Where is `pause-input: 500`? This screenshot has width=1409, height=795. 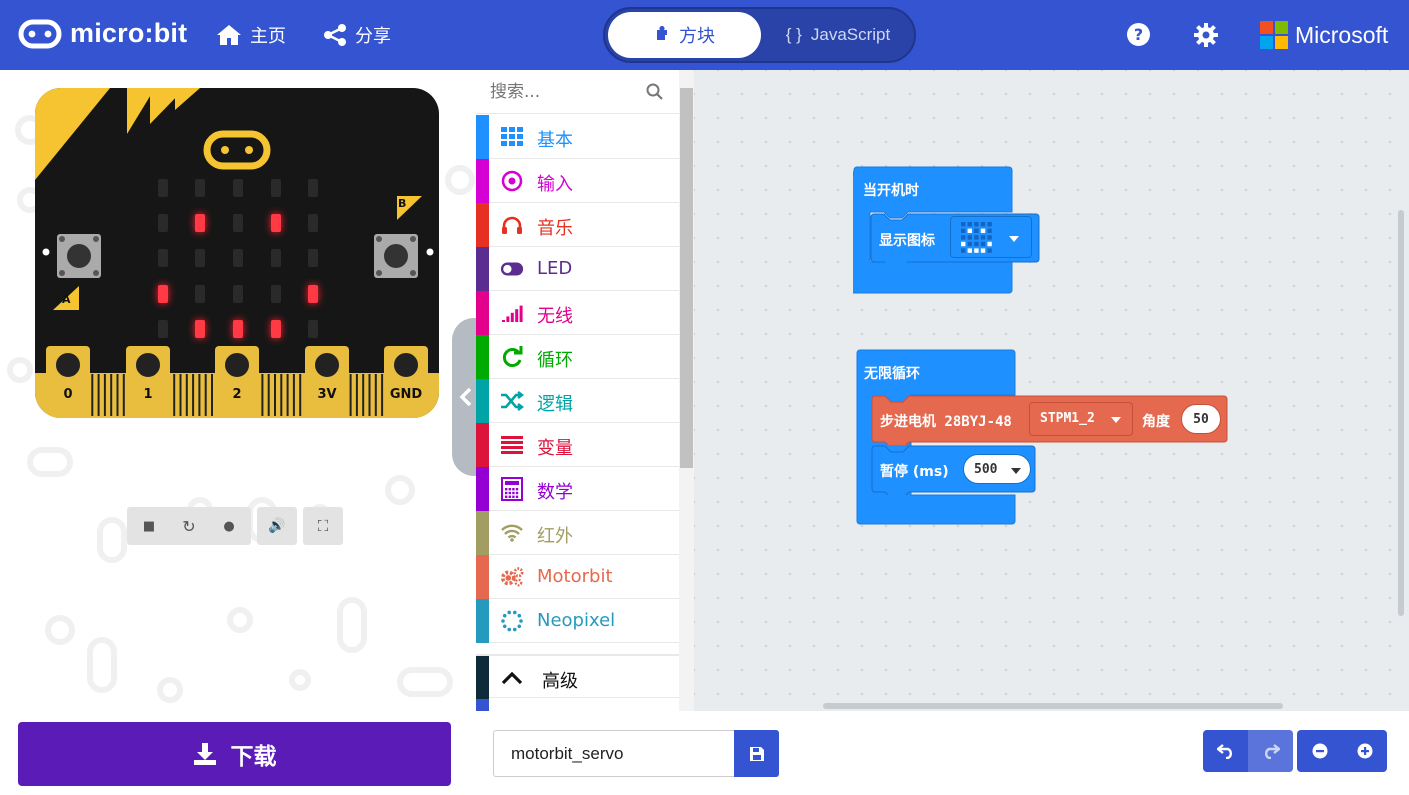
pause-input: 500 is located at coordinates (997, 469).